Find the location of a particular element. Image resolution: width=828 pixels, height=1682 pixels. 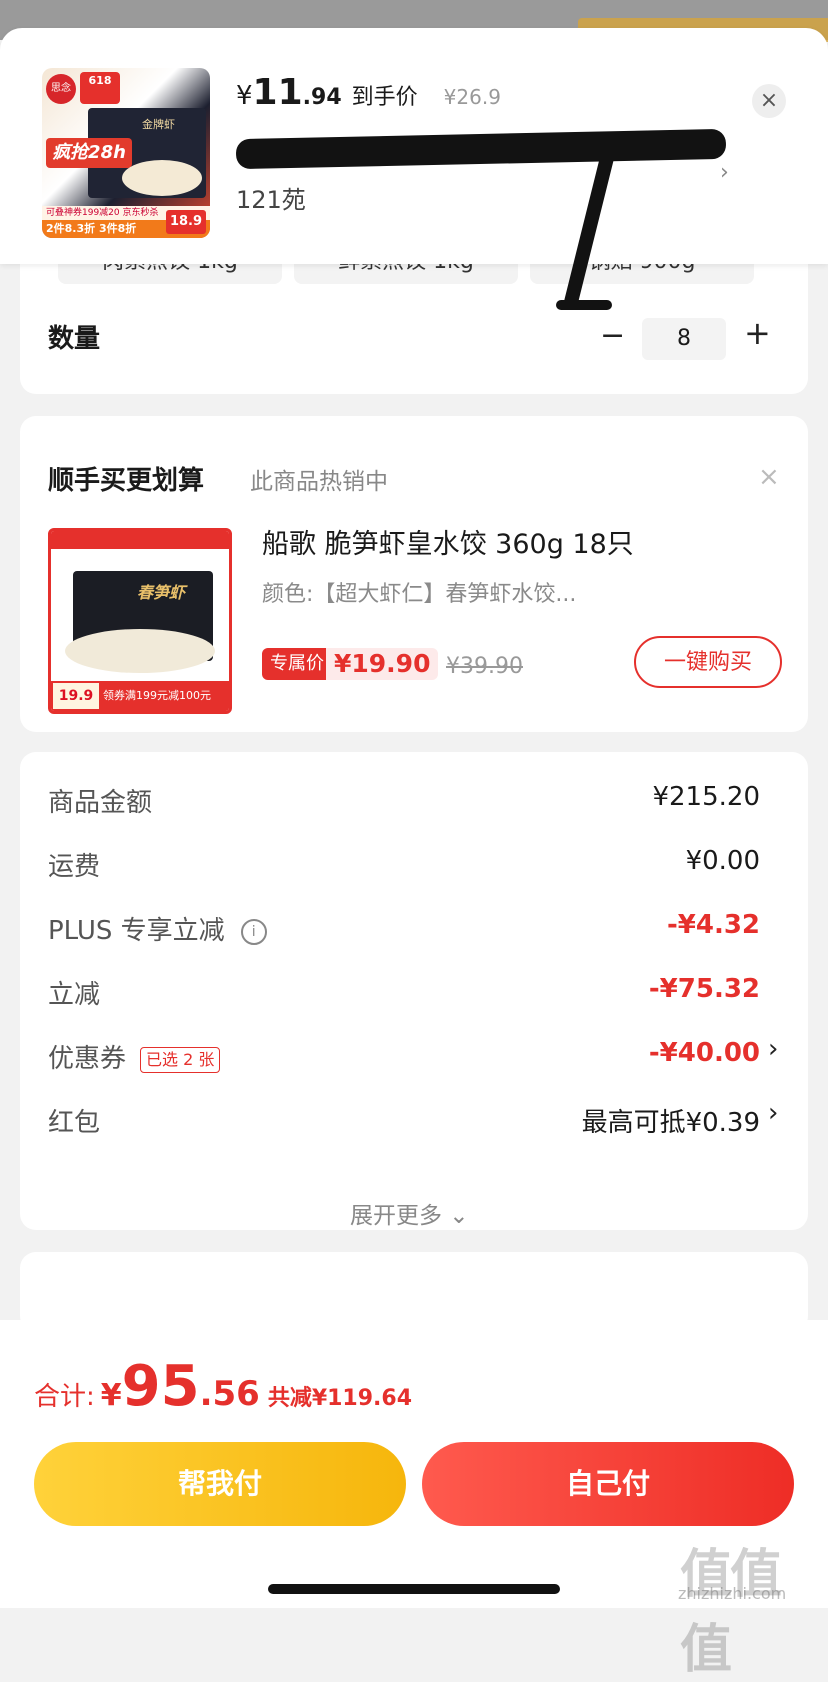

thumb-top-banner is located at coordinates (140, 540).